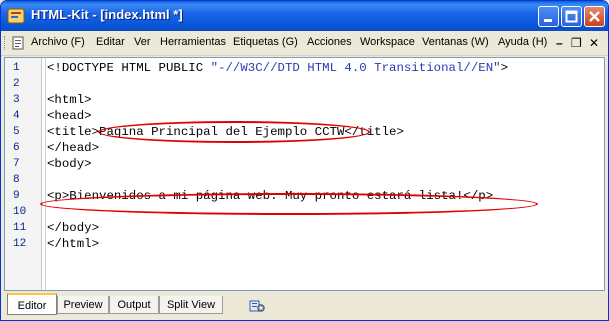  Describe the element at coordinates (20, 244) in the screenshot. I see `line-number: 12` at that location.